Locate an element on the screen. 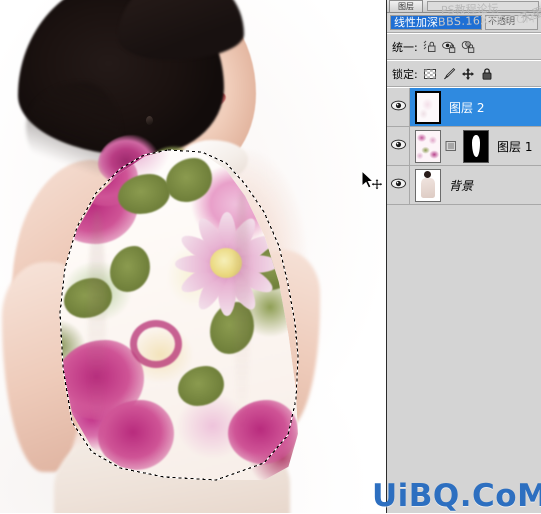 Image resolution: width=541 pixels, height=514 pixels. layer-row: 图层 2 is located at coordinates (464, 107).